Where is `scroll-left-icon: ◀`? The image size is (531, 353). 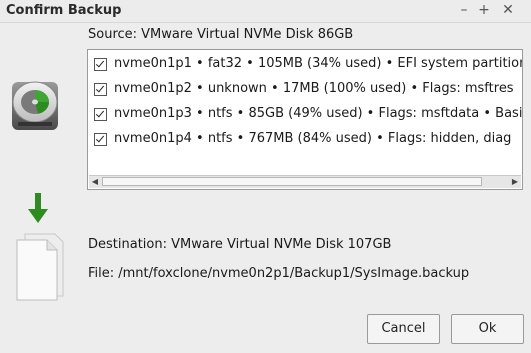
scroll-left-icon: ◀ is located at coordinates (95, 182).